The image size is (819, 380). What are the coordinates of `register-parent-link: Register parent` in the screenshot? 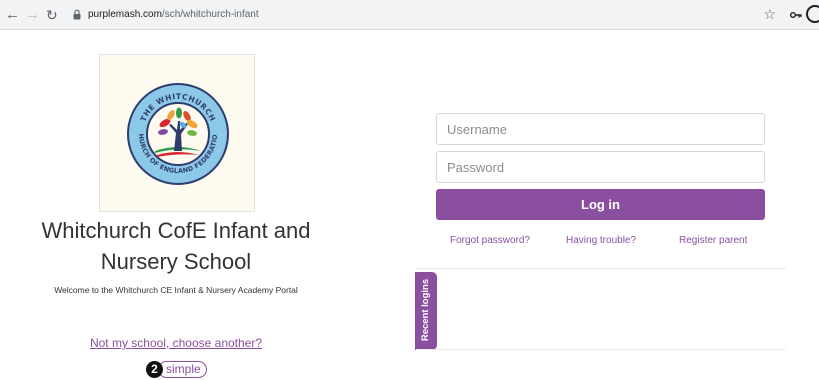 It's located at (713, 240).